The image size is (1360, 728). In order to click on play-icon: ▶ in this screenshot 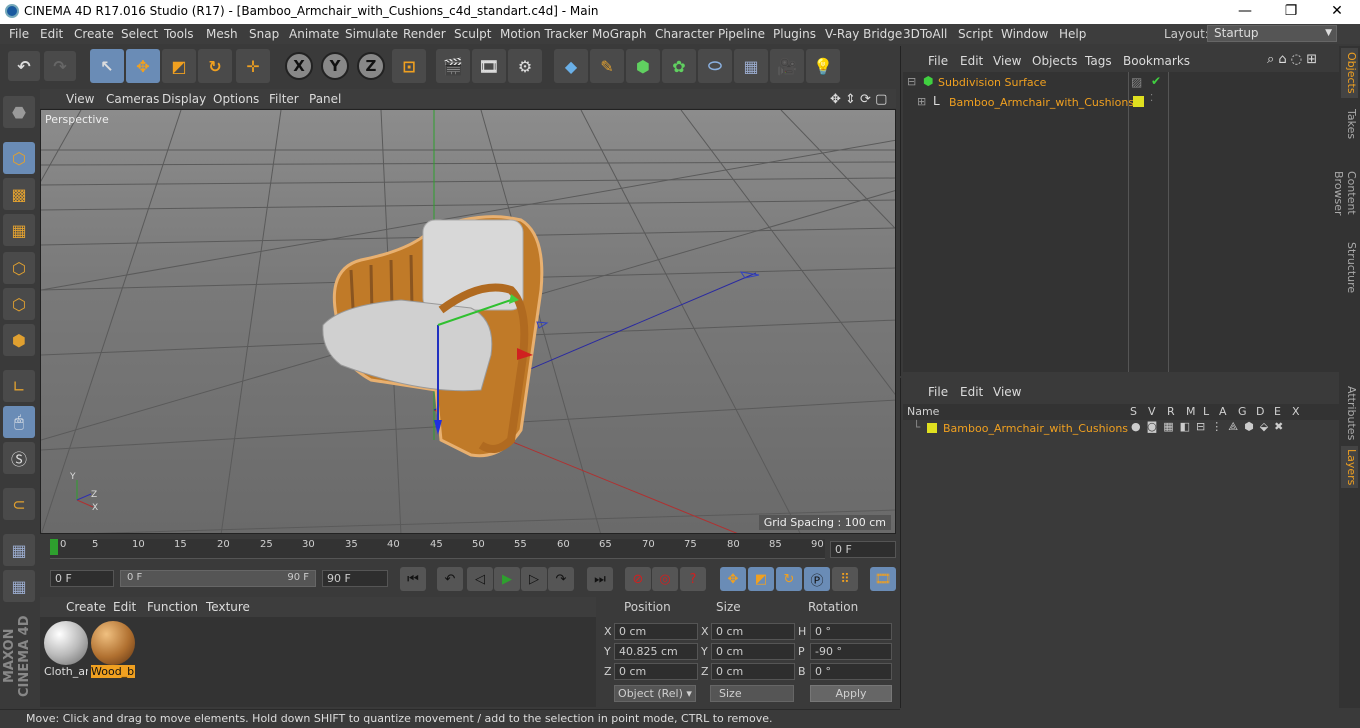, I will do `click(507, 579)`.